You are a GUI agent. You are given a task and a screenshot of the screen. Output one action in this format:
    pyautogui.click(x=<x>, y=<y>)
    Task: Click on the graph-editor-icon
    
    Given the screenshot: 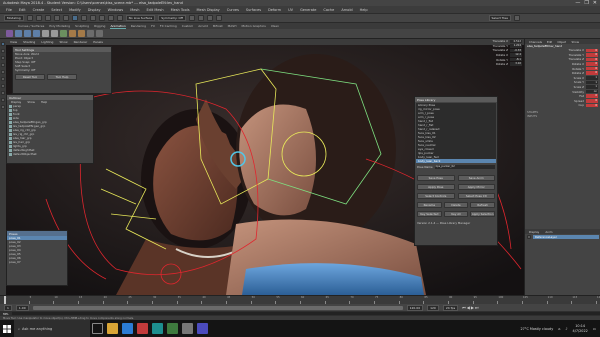 What is the action you would take?
    pyautogui.click(x=45, y=33)
    